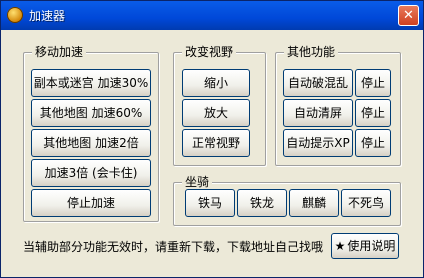 This screenshot has width=424, height=278. What do you see at coordinates (15, 15) in the screenshot?
I see `app-icon` at bounding box center [15, 15].